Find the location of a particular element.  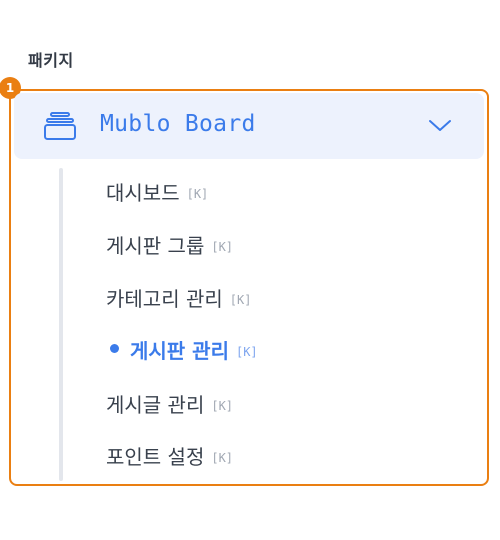

active-dot-indicator is located at coordinates (114, 348).